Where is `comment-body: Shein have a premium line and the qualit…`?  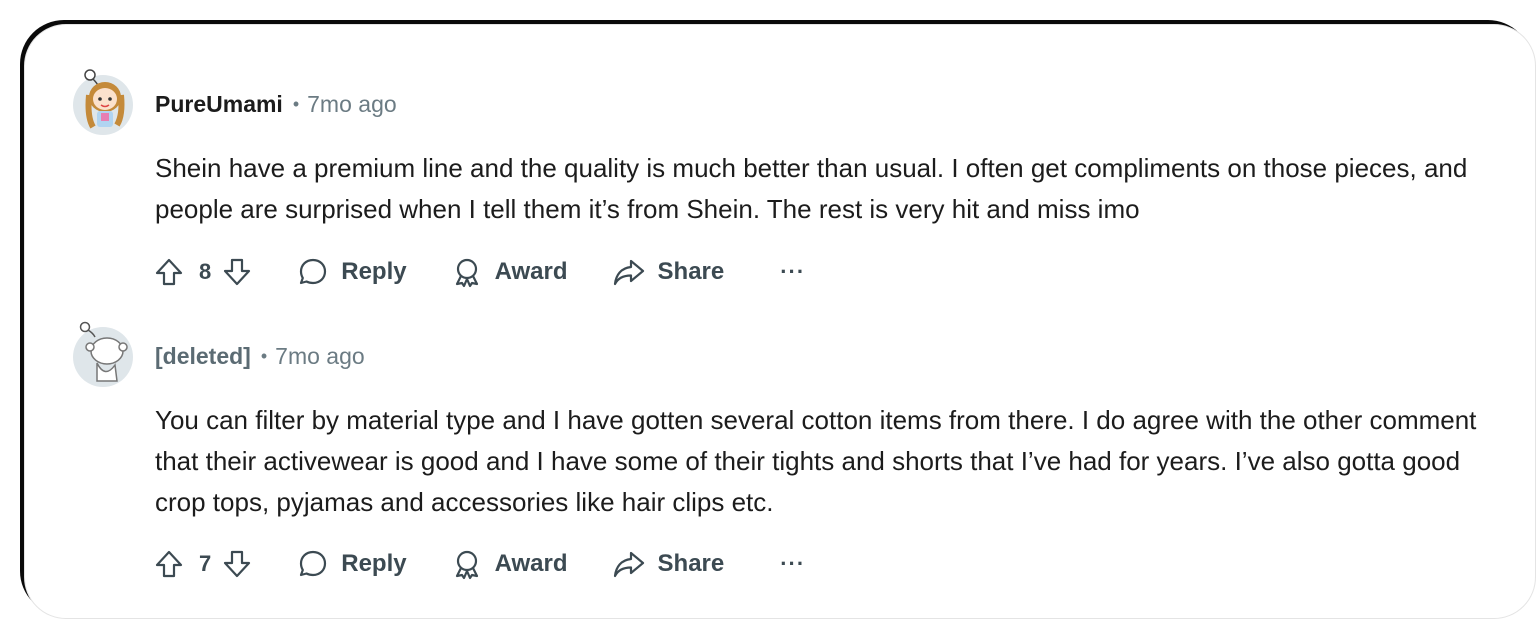
comment-body: Shein have a premium line and the qualit… is located at coordinates (811, 188).